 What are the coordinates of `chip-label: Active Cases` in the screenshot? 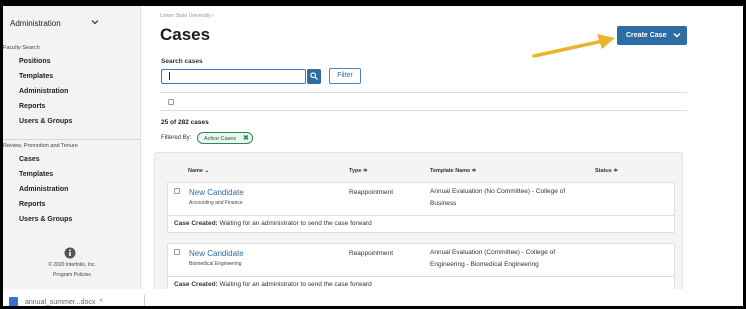 It's located at (220, 139).